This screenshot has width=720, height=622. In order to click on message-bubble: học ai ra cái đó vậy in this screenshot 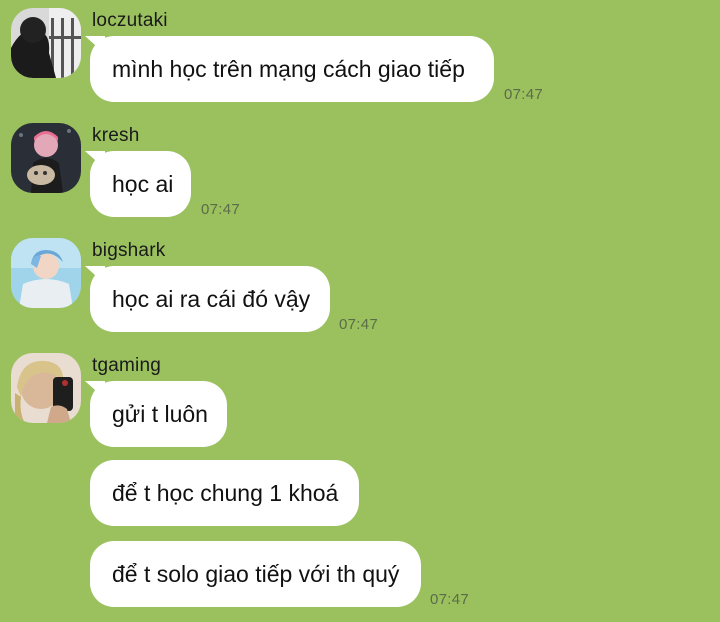, I will do `click(210, 299)`.